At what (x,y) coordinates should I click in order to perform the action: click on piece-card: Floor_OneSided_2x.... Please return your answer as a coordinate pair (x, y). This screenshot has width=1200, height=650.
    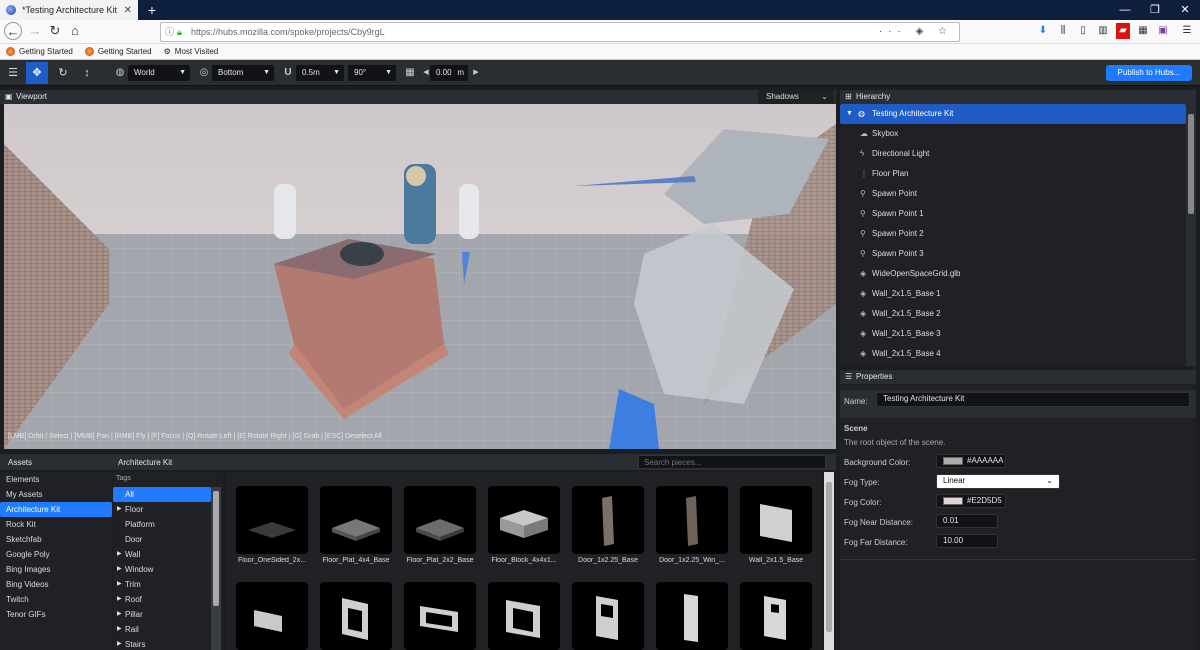
    Looking at the image, I should click on (272, 525).